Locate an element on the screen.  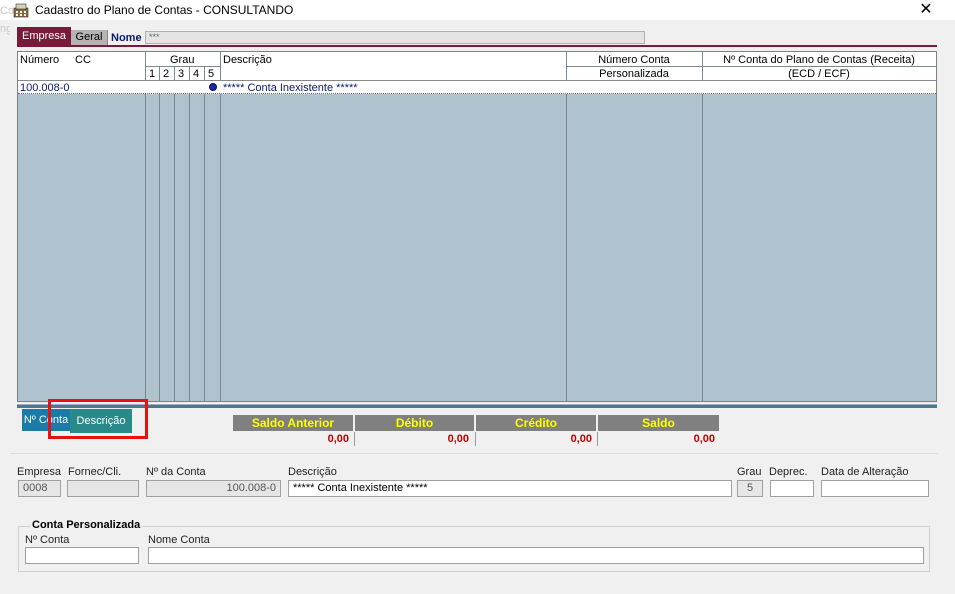
fornec-field is located at coordinates (103, 488).